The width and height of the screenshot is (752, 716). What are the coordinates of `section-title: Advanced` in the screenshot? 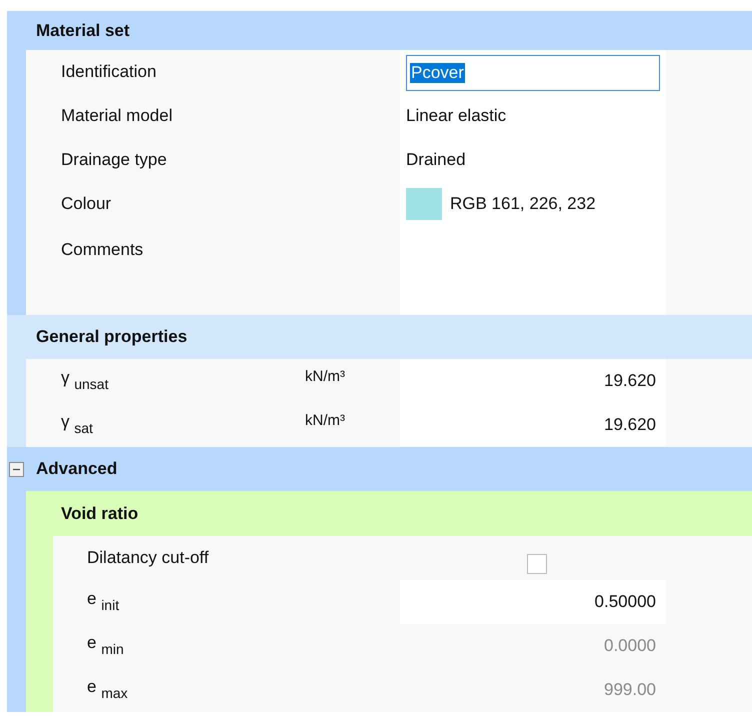 It's located at (77, 469).